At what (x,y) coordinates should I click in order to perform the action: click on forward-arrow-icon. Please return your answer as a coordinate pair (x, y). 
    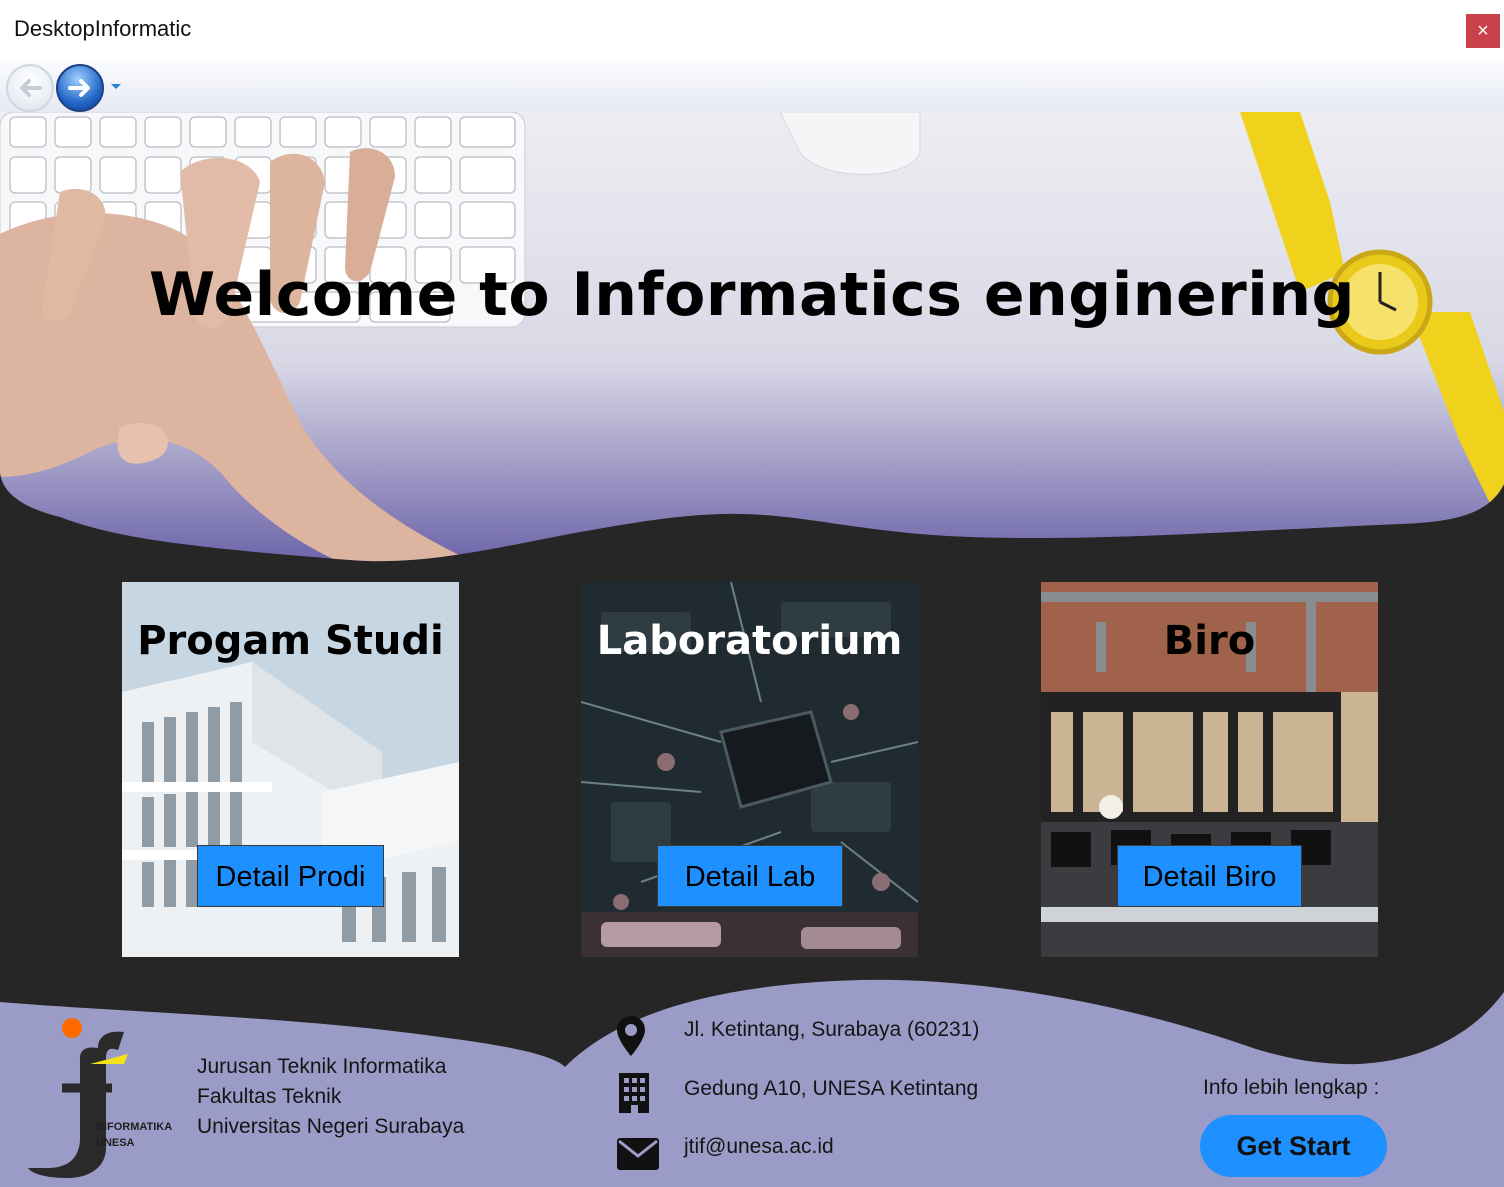
    Looking at the image, I should click on (79, 88).